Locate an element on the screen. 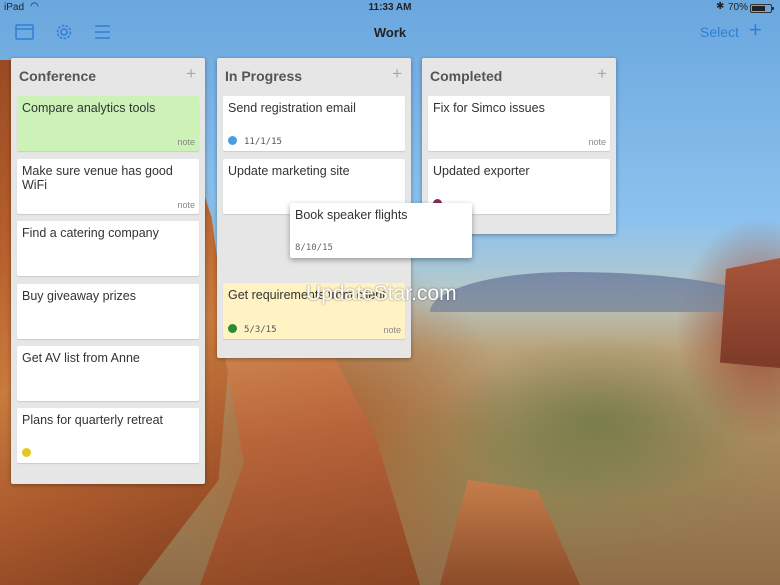 The image size is (780, 585). card: Get AV list from Anne is located at coordinates (108, 373).